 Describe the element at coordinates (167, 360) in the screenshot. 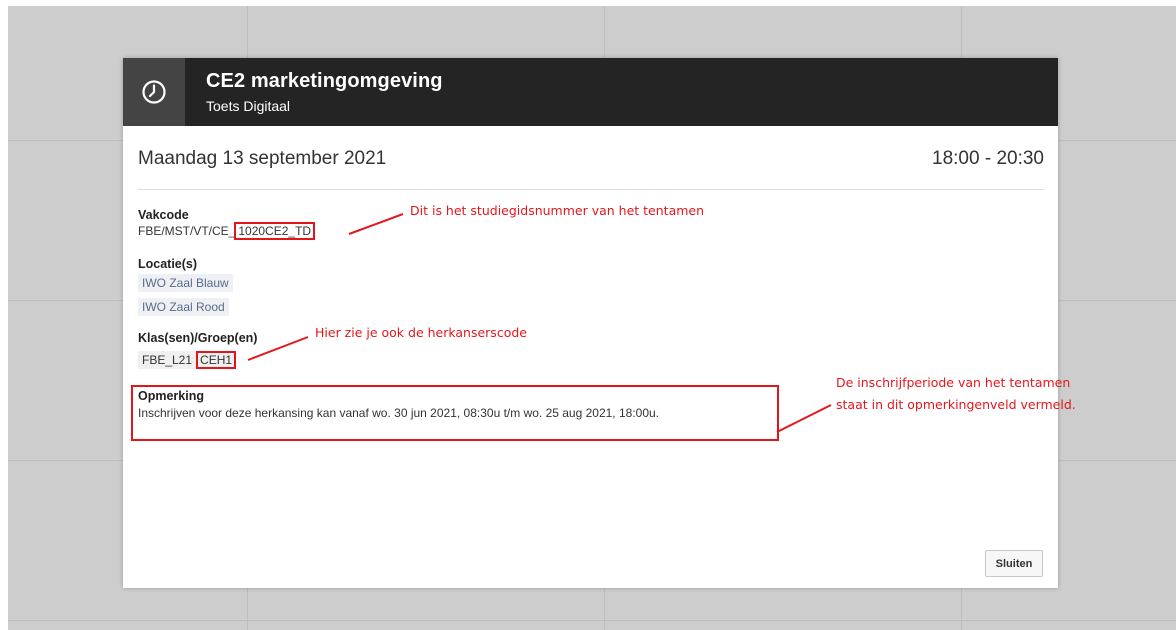

I see `klas-chip-fbe: FBE_L21` at that location.